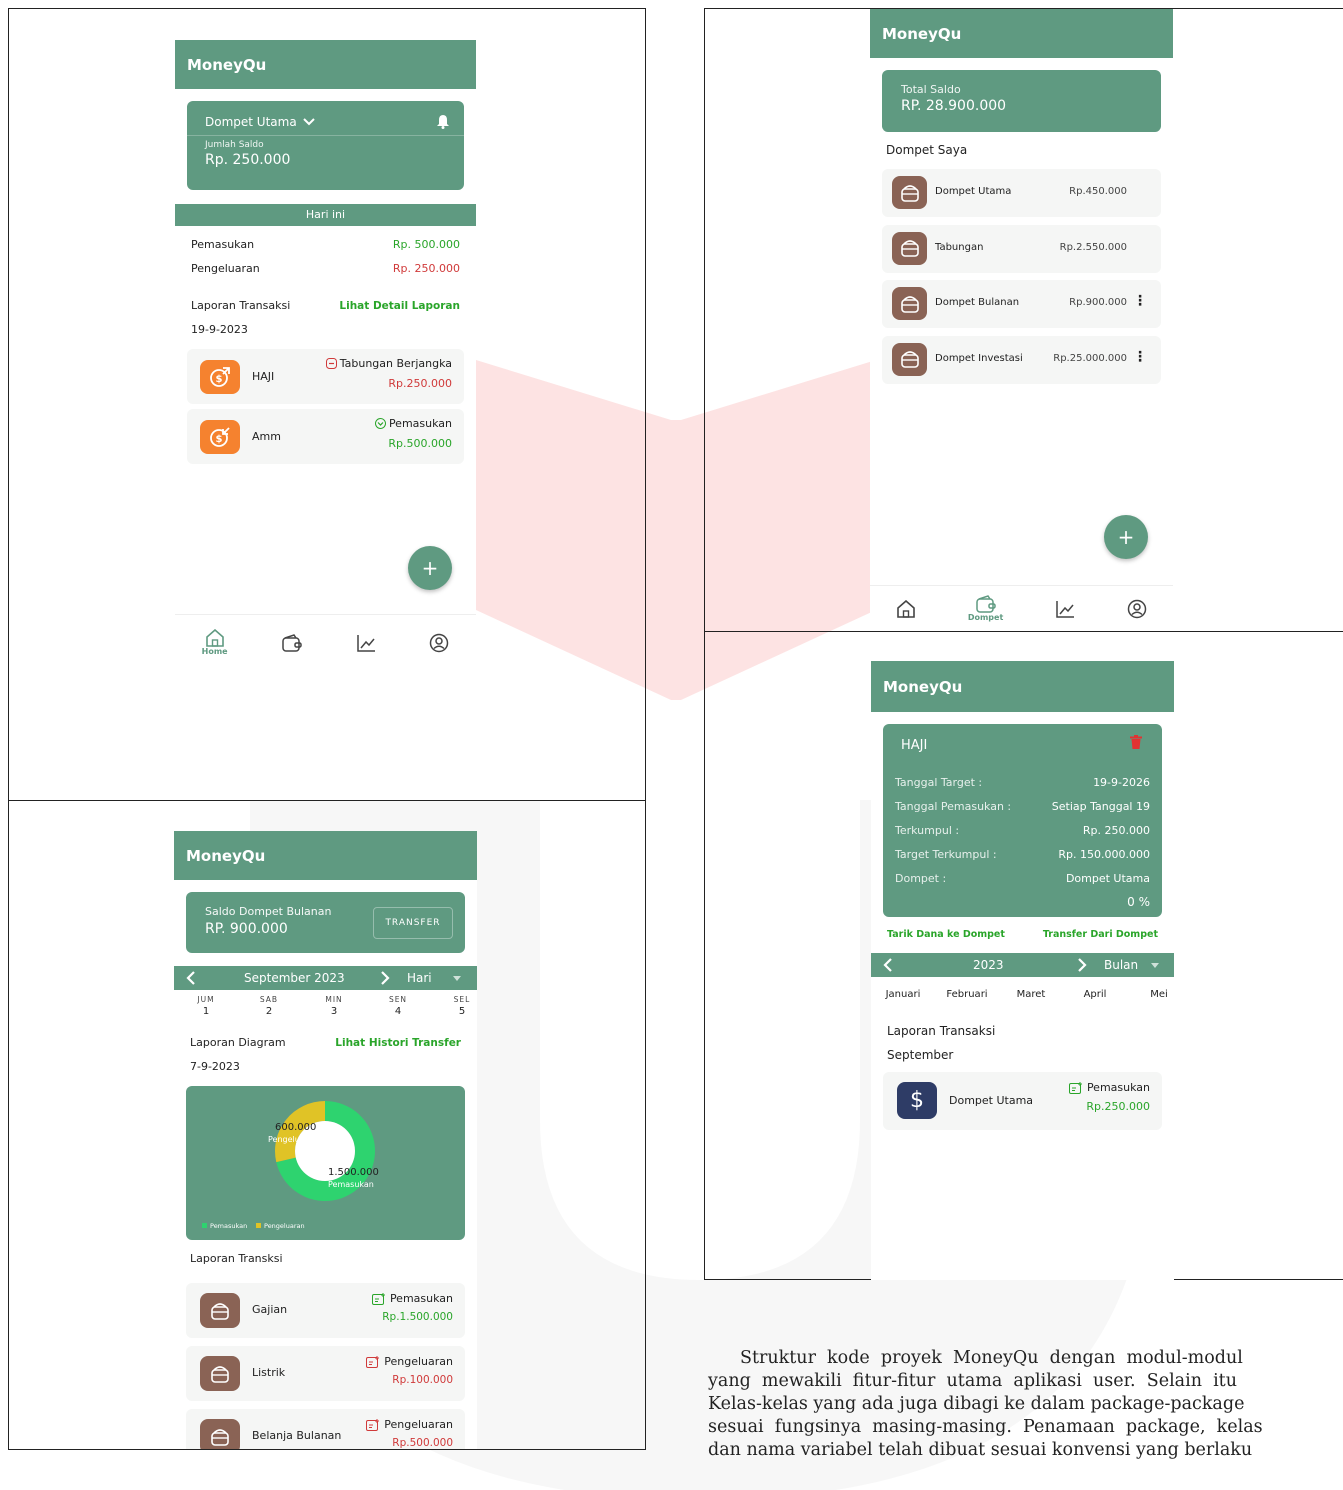 Image resolution: width=1343 pixels, height=1490 pixels. I want to click on wallet-item: Dompet Bulanan Rp.900.000 ⋮, so click(1021, 304).